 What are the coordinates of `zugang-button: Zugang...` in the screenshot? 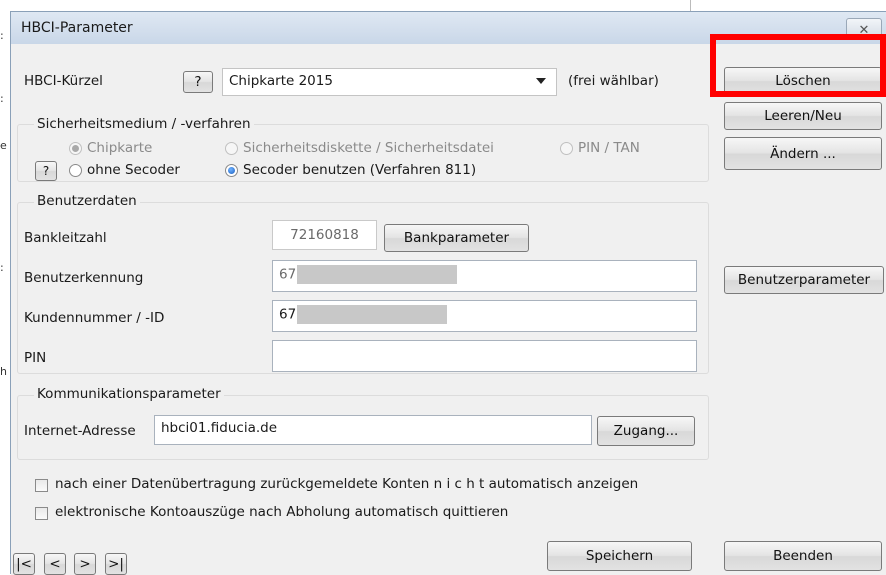 It's located at (646, 431).